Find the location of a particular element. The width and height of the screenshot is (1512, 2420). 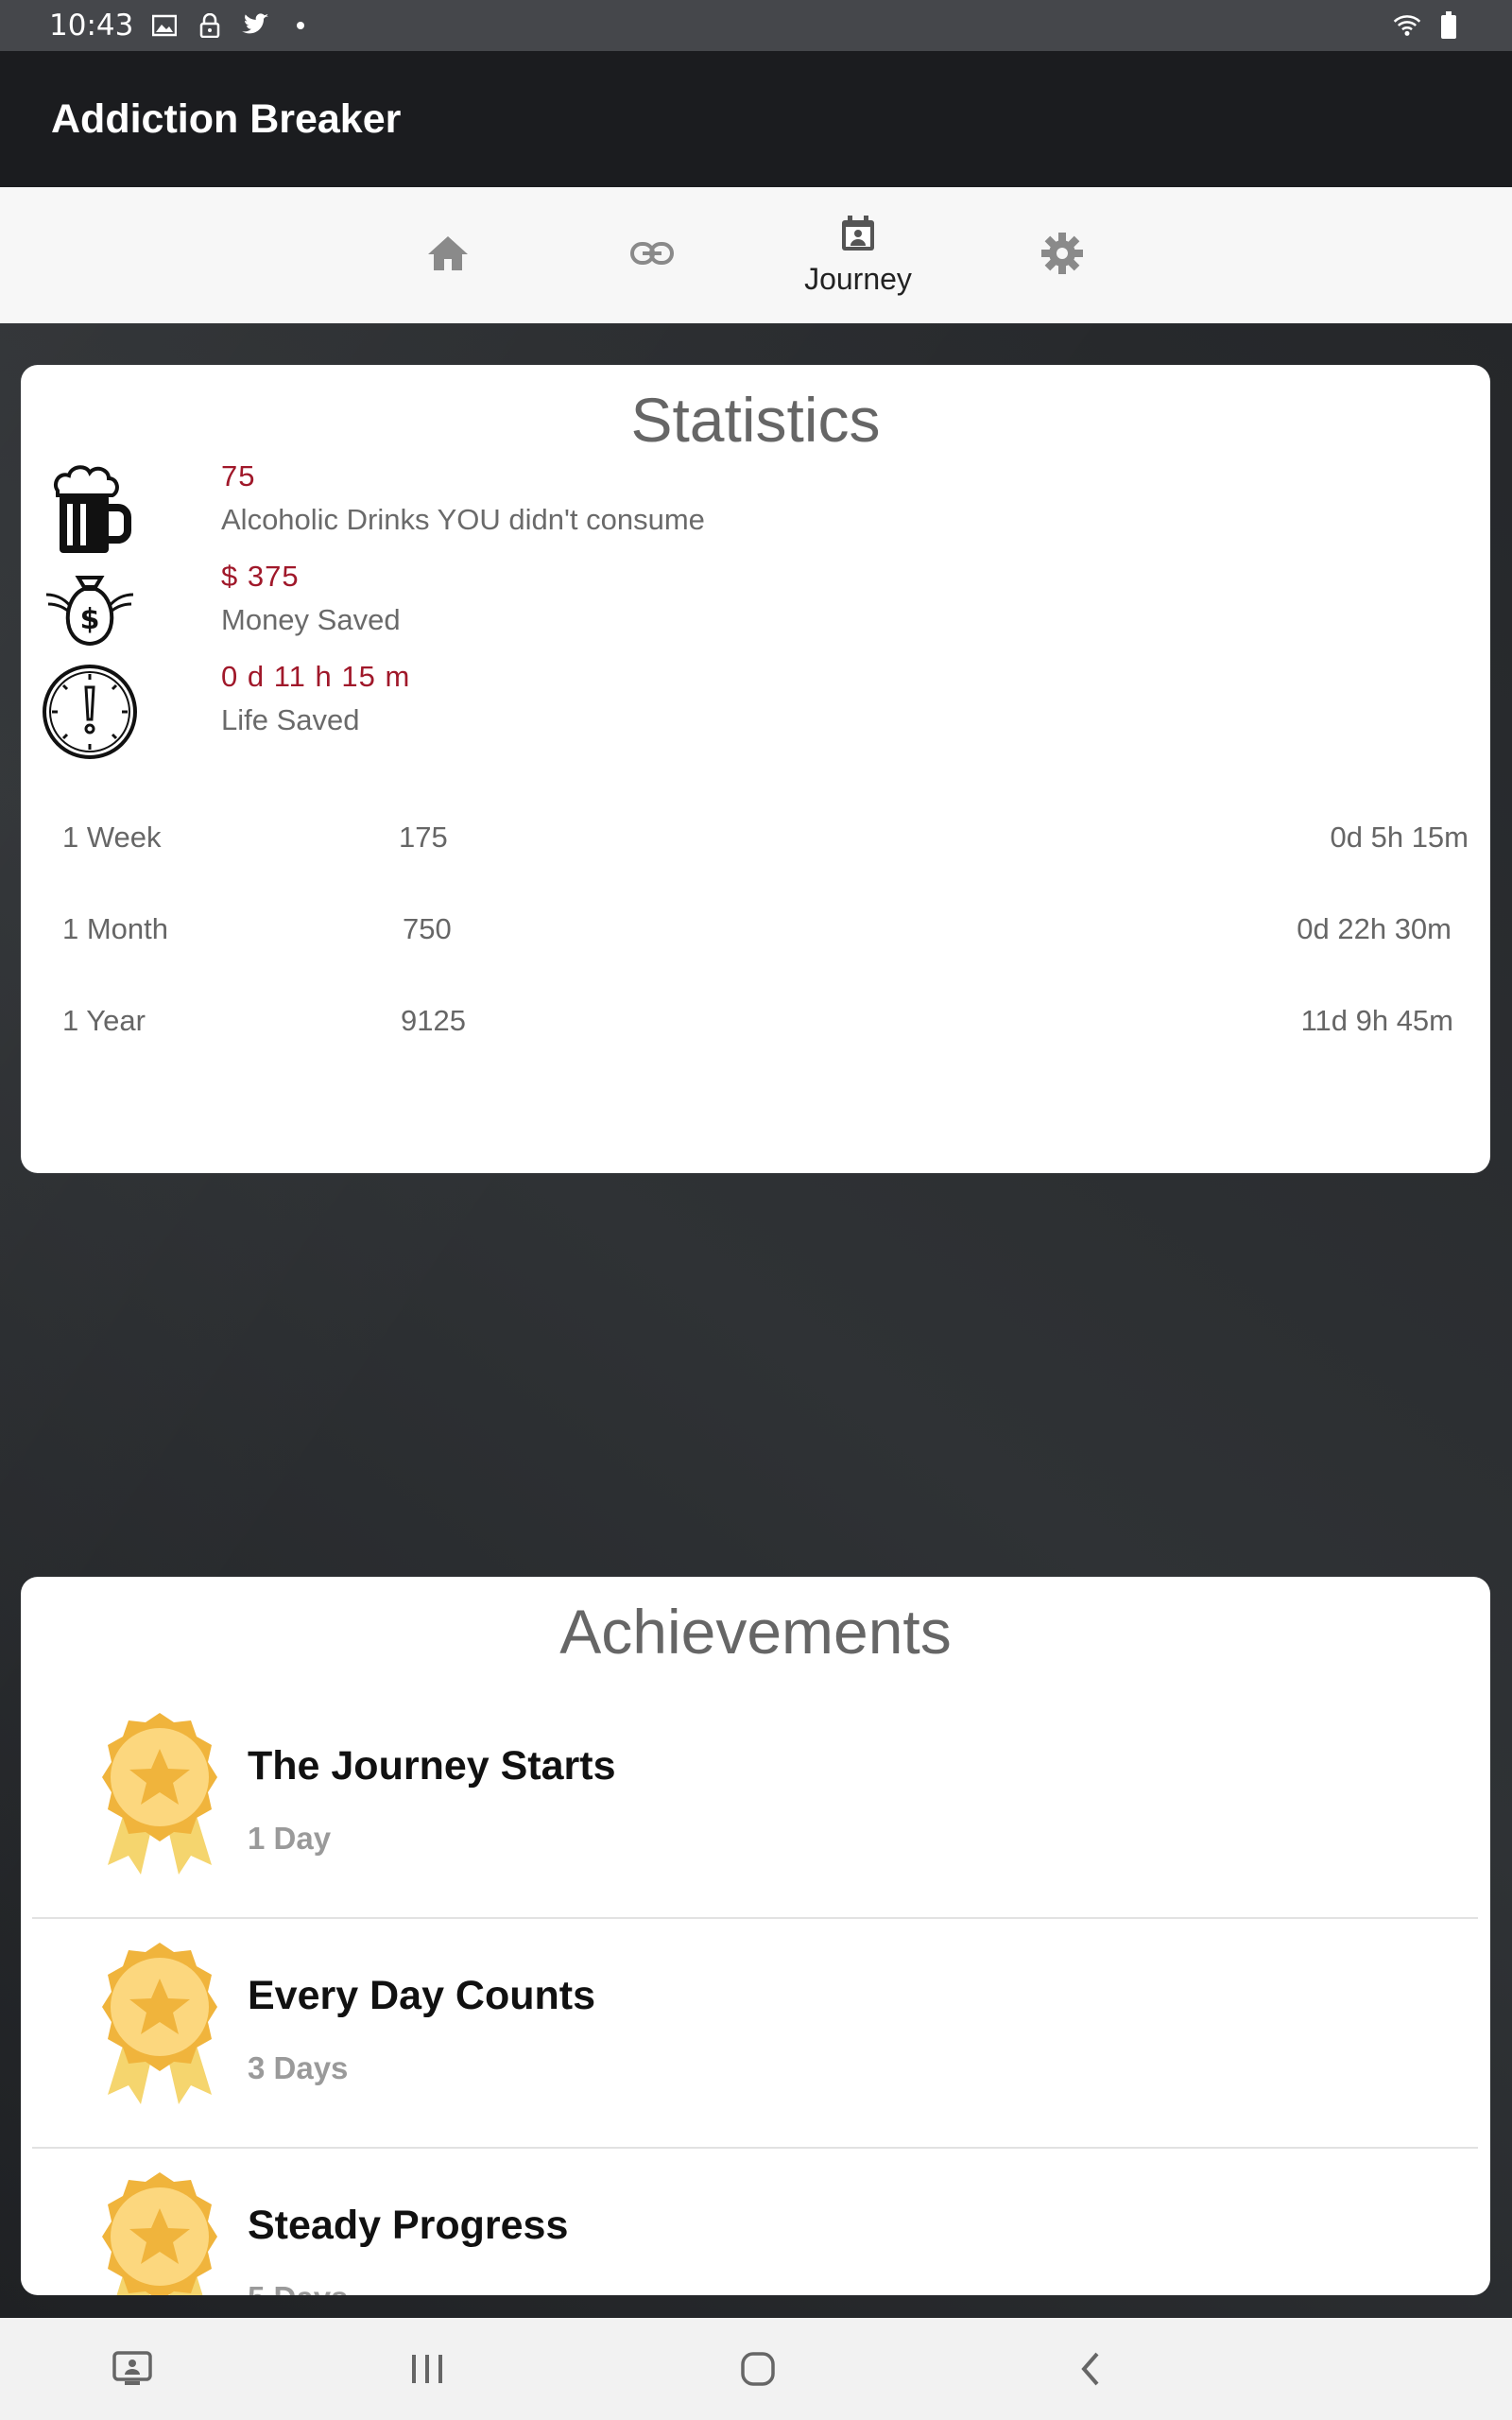

system-nav-bar is located at coordinates (756, 2369).